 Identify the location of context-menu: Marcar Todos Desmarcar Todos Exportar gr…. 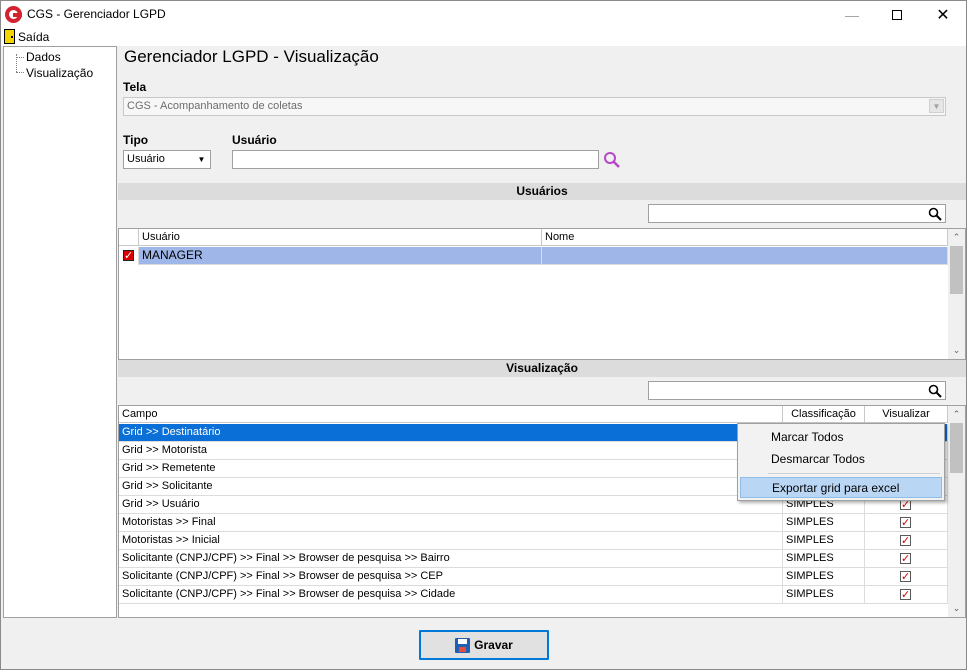
(841, 462).